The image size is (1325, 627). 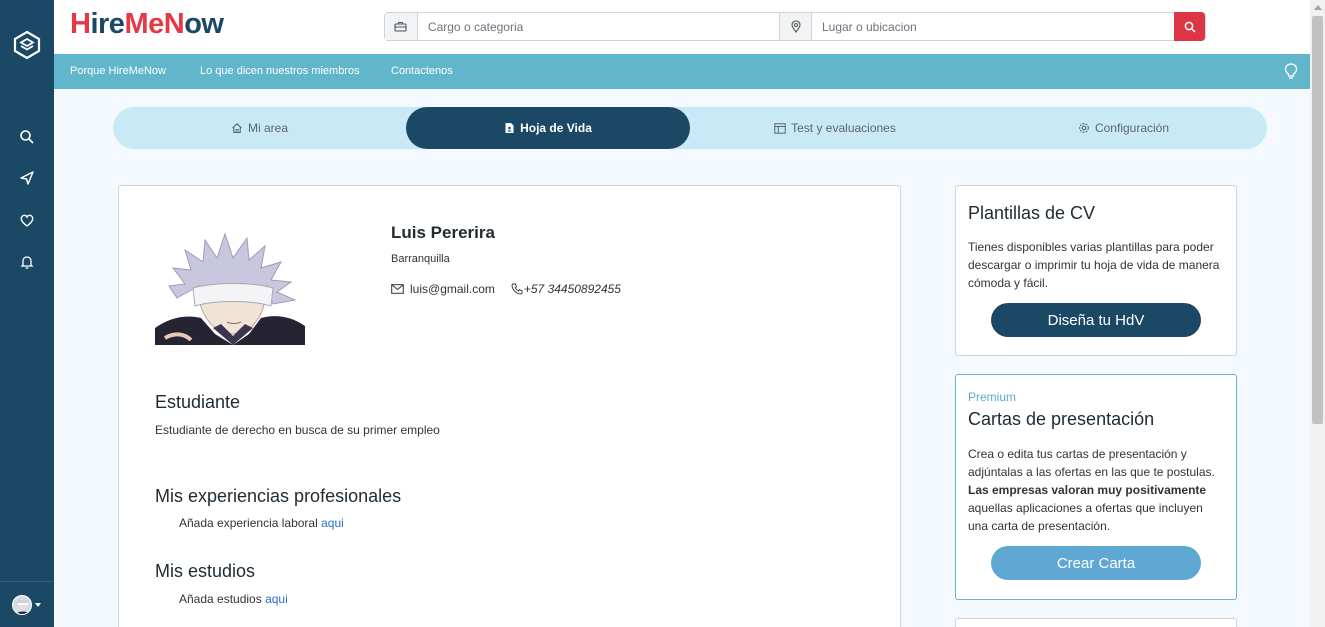 What do you see at coordinates (107, 24) in the screenshot?
I see `brand-text-ire: ire` at bounding box center [107, 24].